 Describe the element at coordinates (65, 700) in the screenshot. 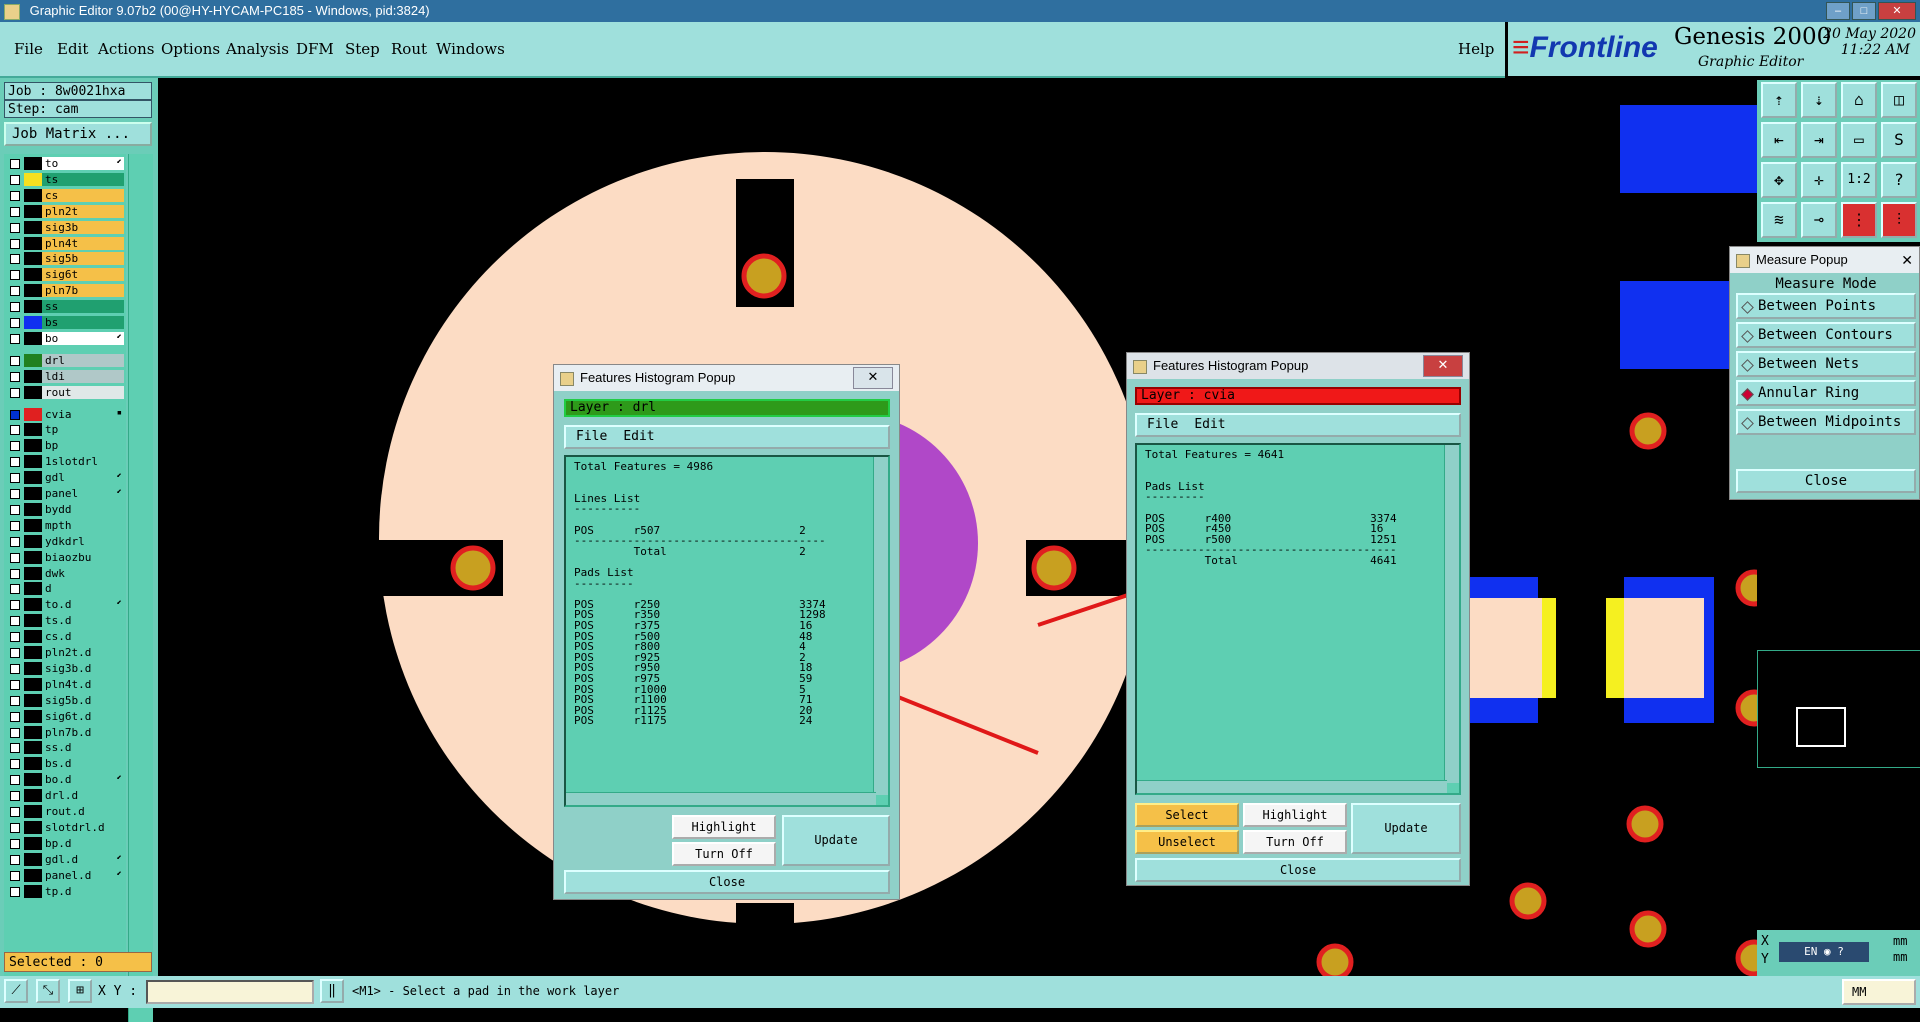

I see `layer-row: sig5b.d` at that location.